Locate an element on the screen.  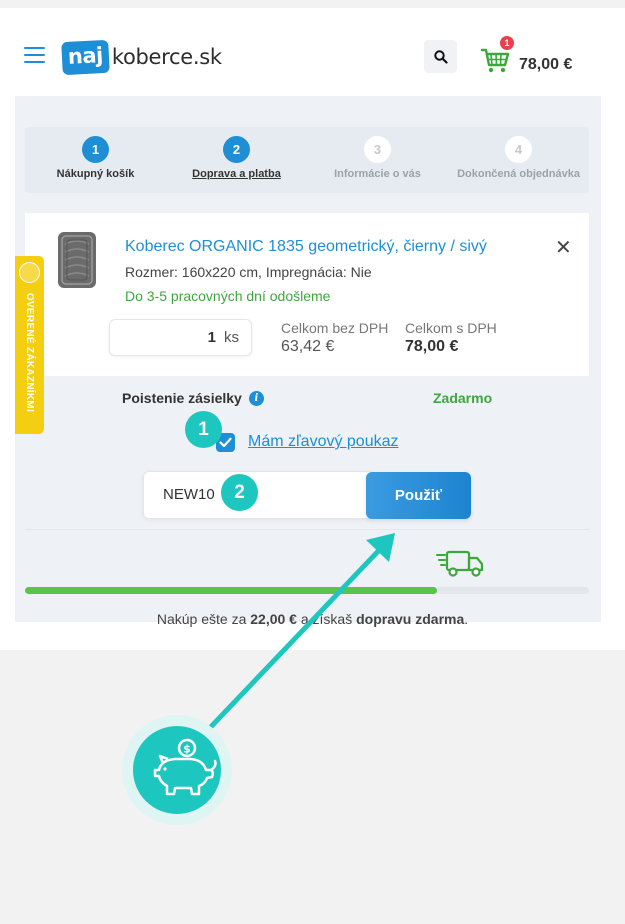
verified-badge-label: OVERENÉ ZÁKAZNÍKMI is located at coordinates (30, 352).